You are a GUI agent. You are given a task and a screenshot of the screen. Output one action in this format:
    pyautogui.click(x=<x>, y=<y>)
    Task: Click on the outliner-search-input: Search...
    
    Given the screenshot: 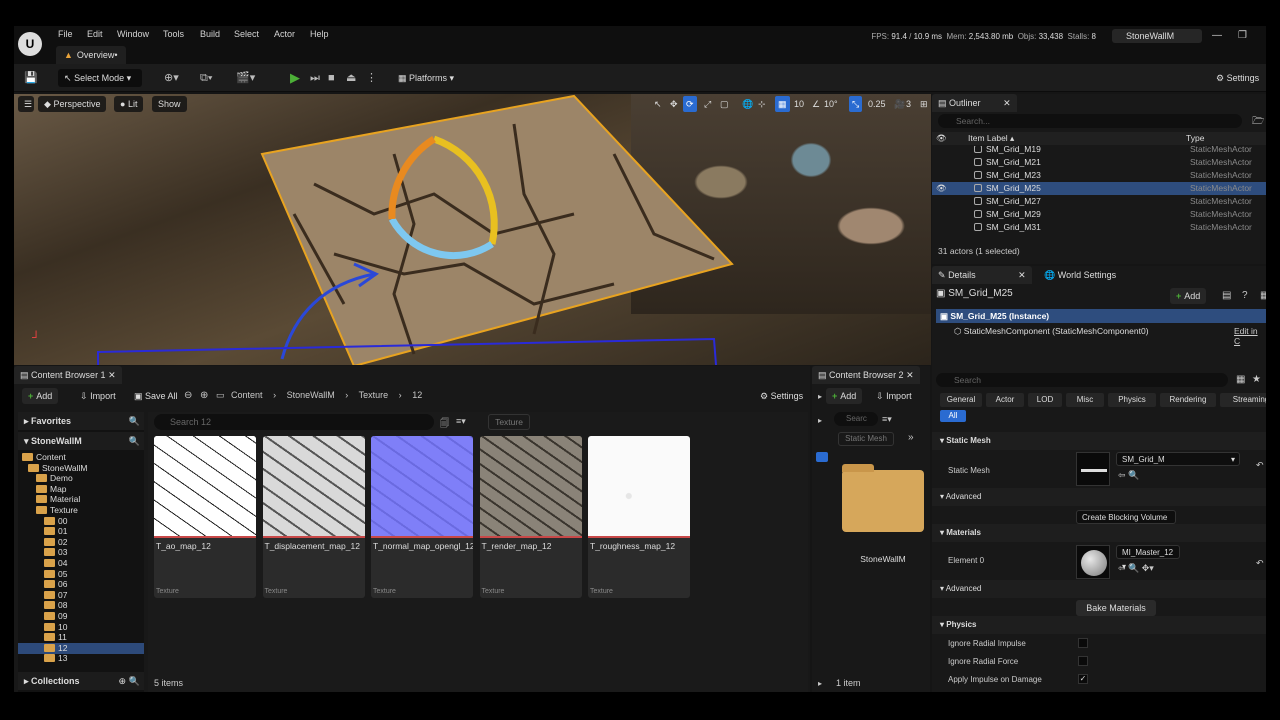 What is the action you would take?
    pyautogui.click(x=1090, y=121)
    